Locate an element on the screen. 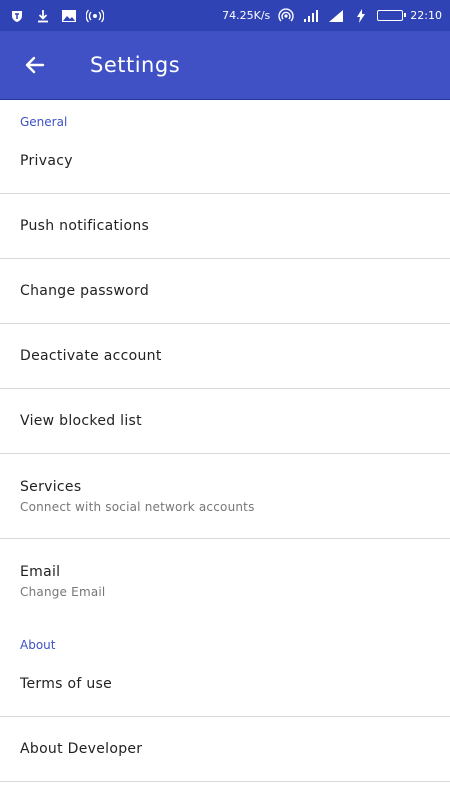 The image size is (450, 800). hotspot-icon is located at coordinates (286, 16).